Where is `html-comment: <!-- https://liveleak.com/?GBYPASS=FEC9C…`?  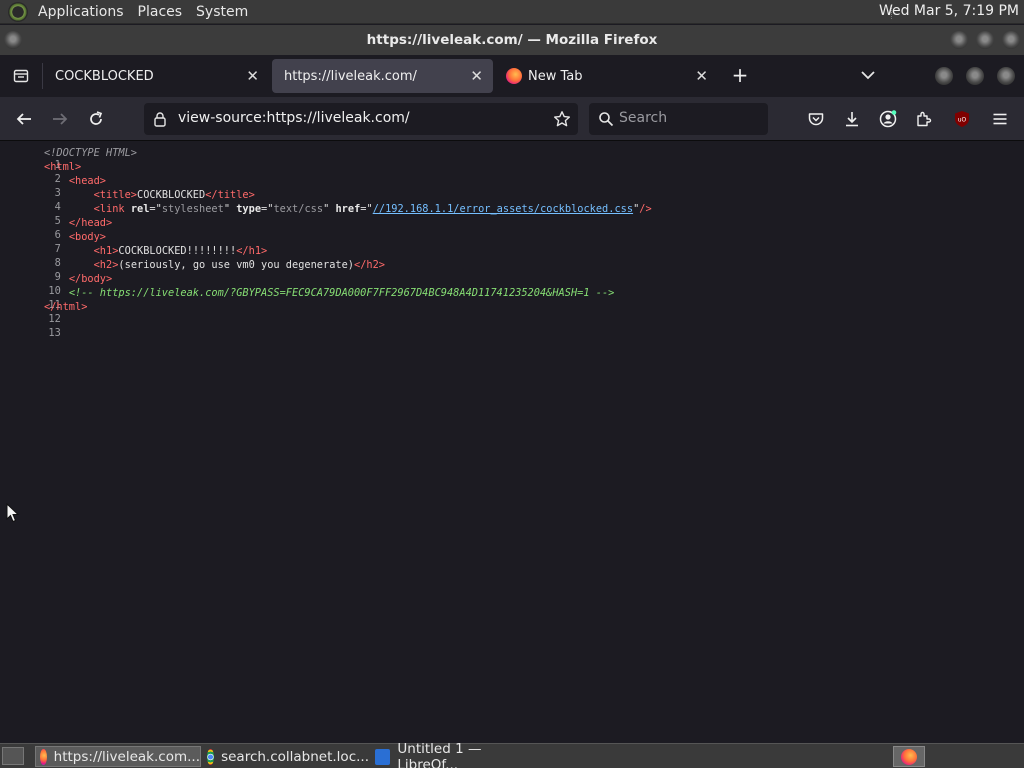
html-comment: <!-- https://liveleak.com/?GBYPASS=FEC9C… is located at coordinates (341, 293).